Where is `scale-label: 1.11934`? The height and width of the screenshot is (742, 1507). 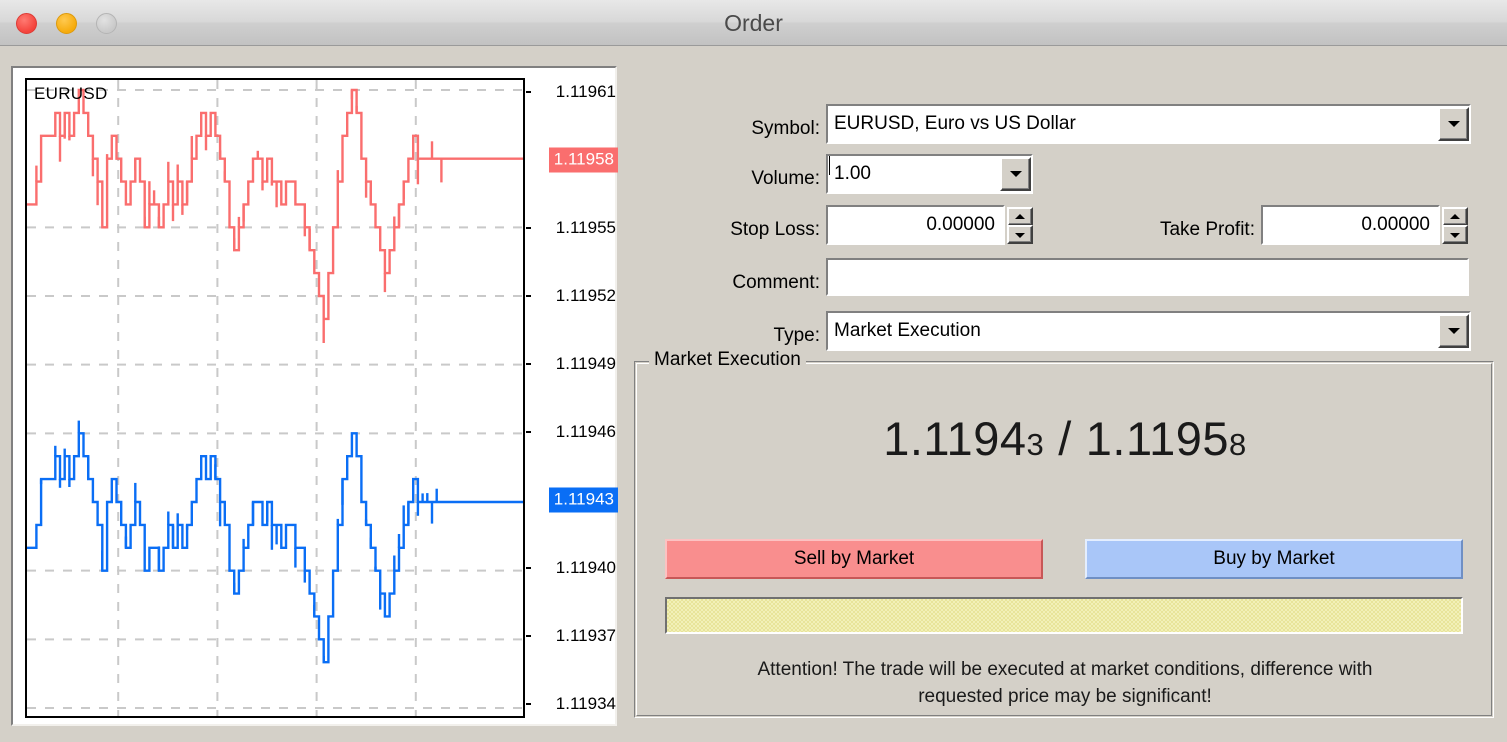 scale-label: 1.11934 is located at coordinates (585, 703).